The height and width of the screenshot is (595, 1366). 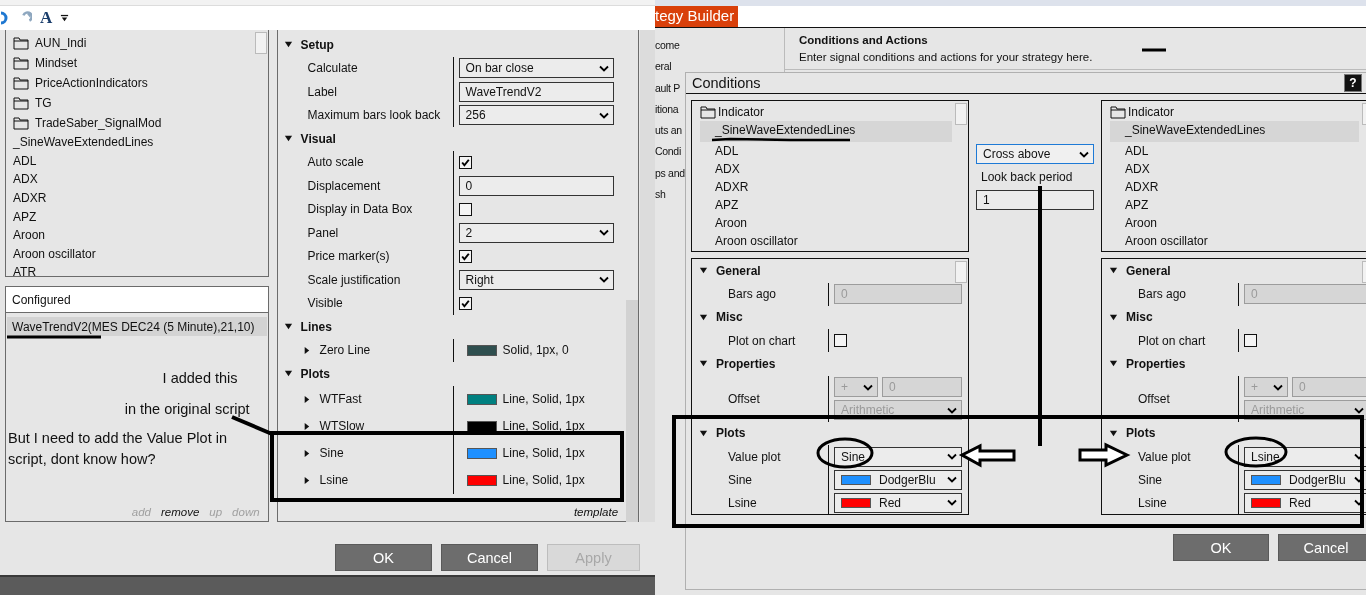 I want to click on dropdown: Sine, so click(x=898, y=456).